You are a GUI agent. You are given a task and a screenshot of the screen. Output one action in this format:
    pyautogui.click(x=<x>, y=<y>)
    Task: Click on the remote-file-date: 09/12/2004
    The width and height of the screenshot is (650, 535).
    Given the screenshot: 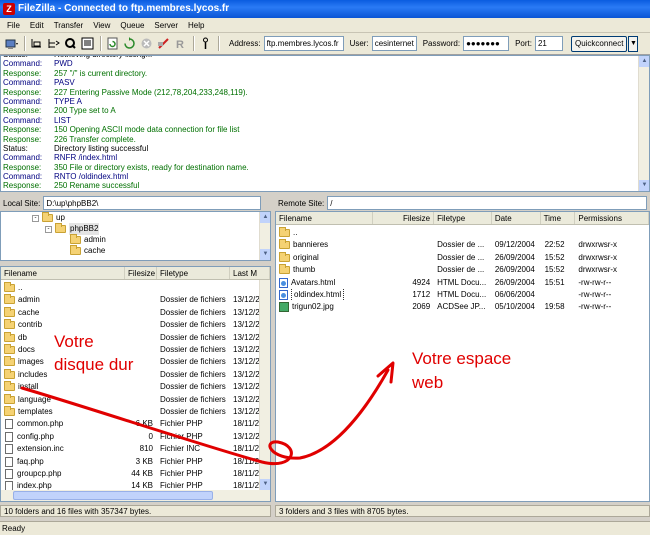 What is the action you would take?
    pyautogui.click(x=514, y=245)
    